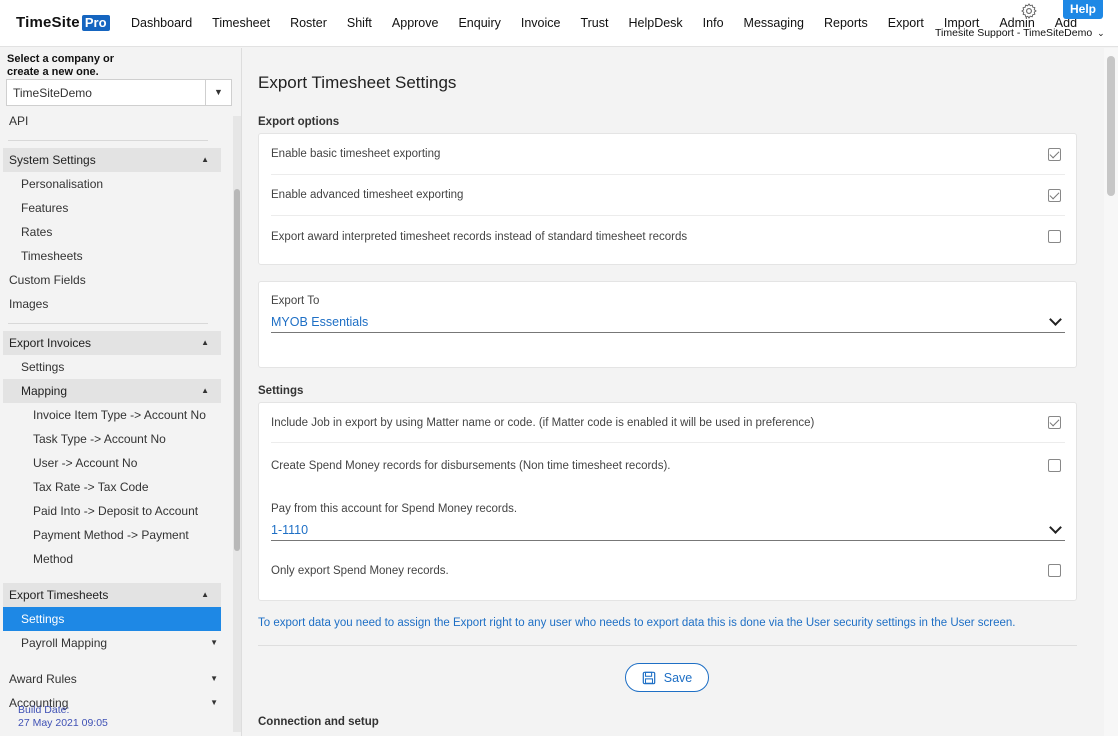 The image size is (1118, 736). I want to click on export-to-select: MYOB Essentials, so click(668, 322).